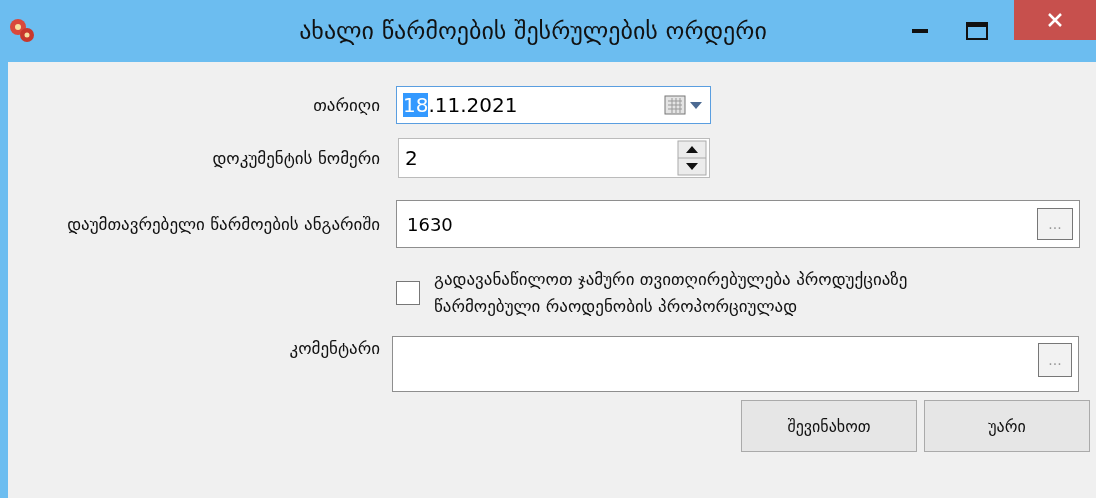 Image resolution: width=1096 pixels, height=498 pixels. What do you see at coordinates (977, 31) in the screenshot?
I see `maximize-icon` at bounding box center [977, 31].